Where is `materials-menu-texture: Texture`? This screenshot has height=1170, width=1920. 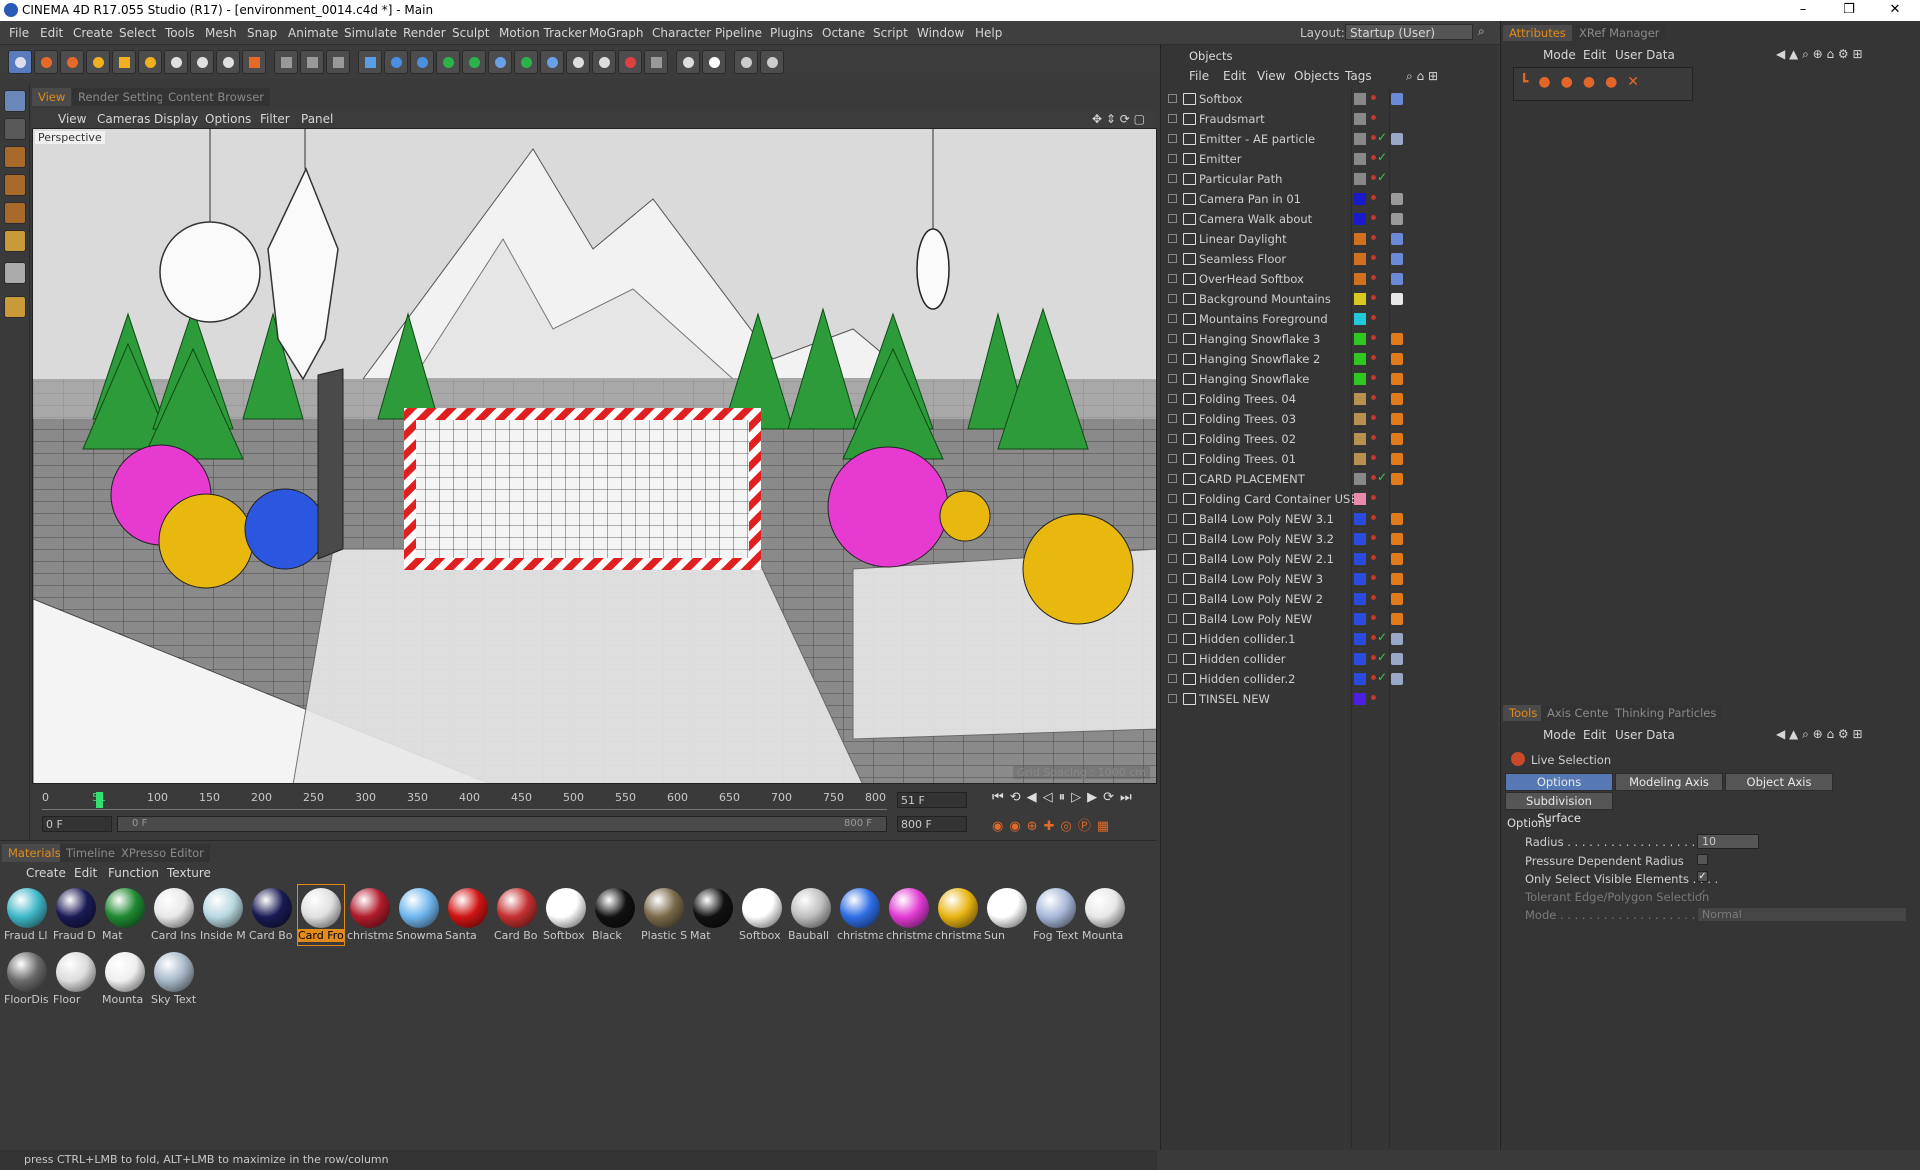
materials-menu-texture: Texture is located at coordinates (189, 873).